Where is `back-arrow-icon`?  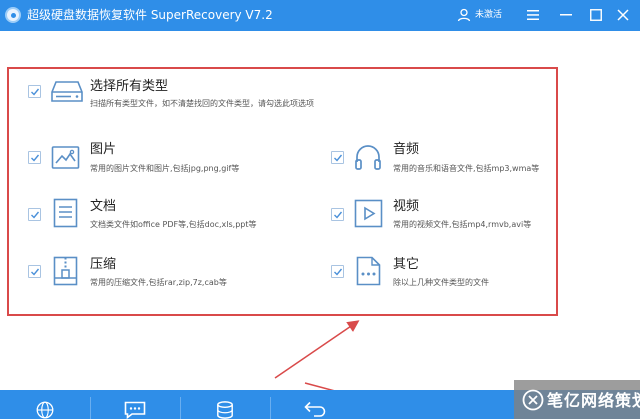
back-arrow-icon is located at coordinates (315, 409).